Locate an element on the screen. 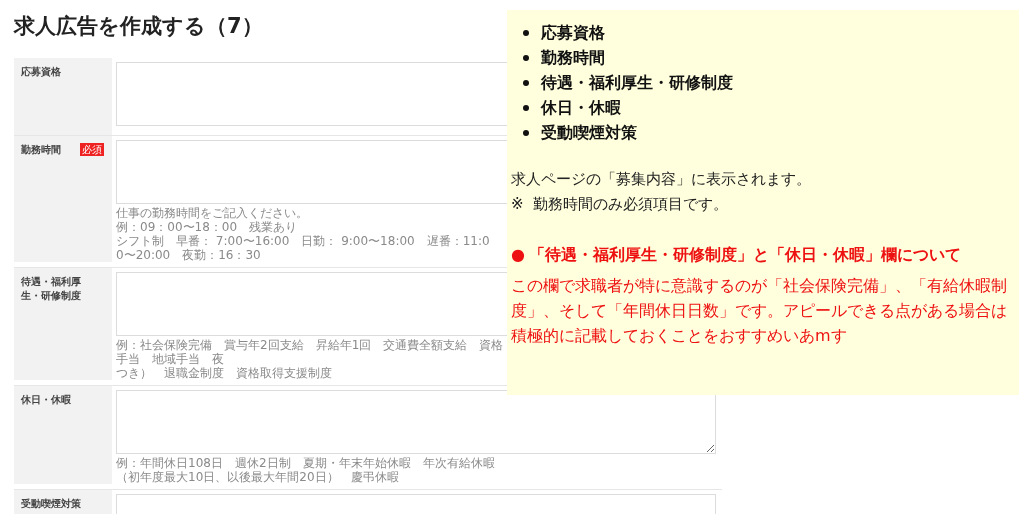  note-bullet: 休日・休暇 is located at coordinates (581, 108).